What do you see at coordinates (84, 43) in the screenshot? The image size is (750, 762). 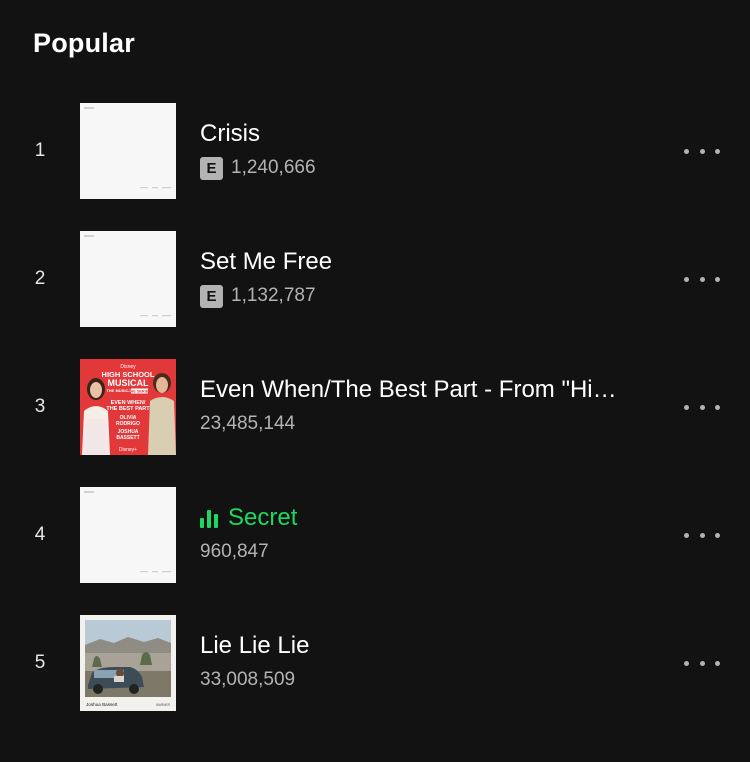 I see `section-title: Popular` at bounding box center [84, 43].